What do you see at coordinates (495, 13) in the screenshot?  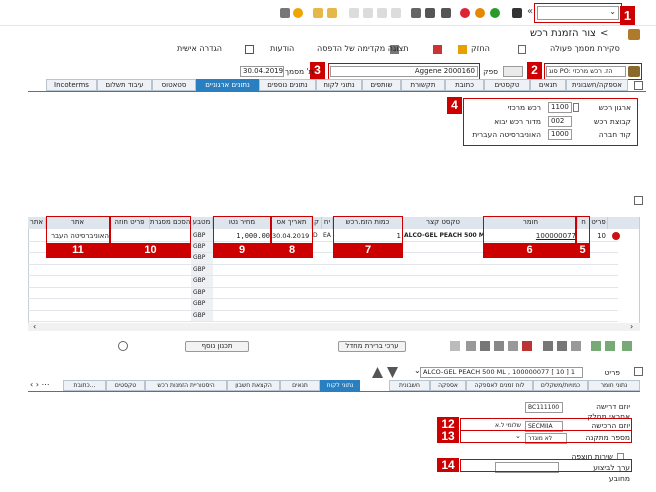 I see `back-icon` at bounding box center [495, 13].